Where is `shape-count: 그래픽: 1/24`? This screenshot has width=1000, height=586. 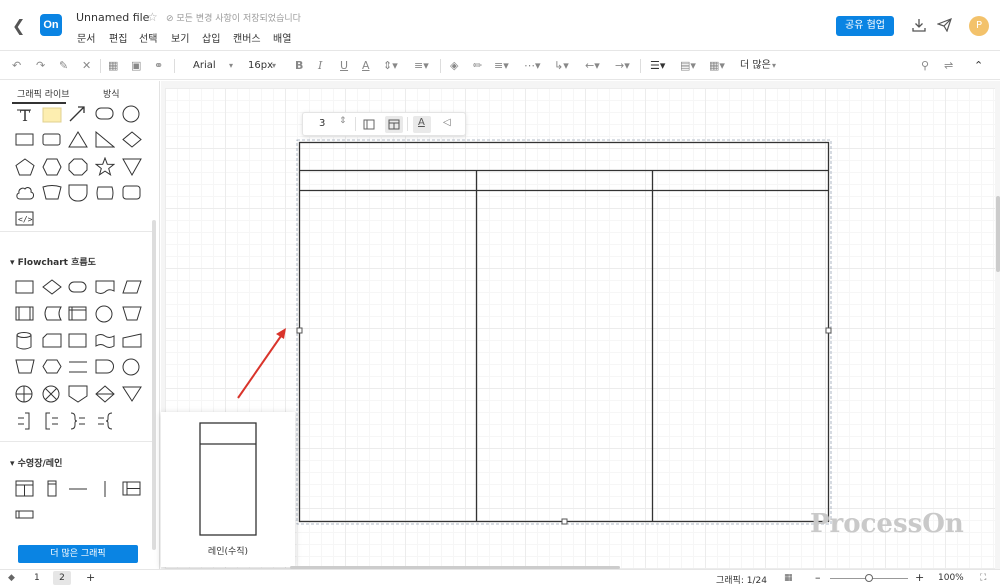 shape-count: 그래픽: 1/24 is located at coordinates (741, 581).